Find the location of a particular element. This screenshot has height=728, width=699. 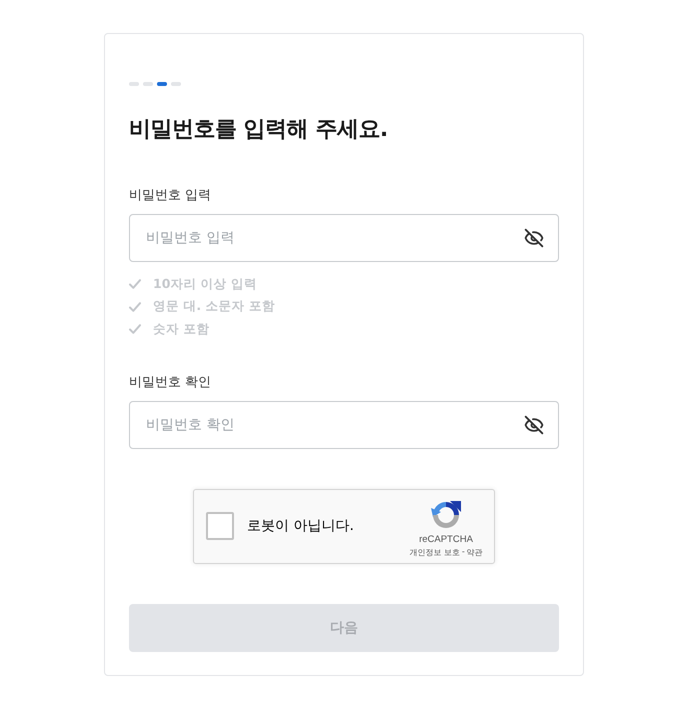

password-field: 비밀번호 확인 is located at coordinates (344, 424).